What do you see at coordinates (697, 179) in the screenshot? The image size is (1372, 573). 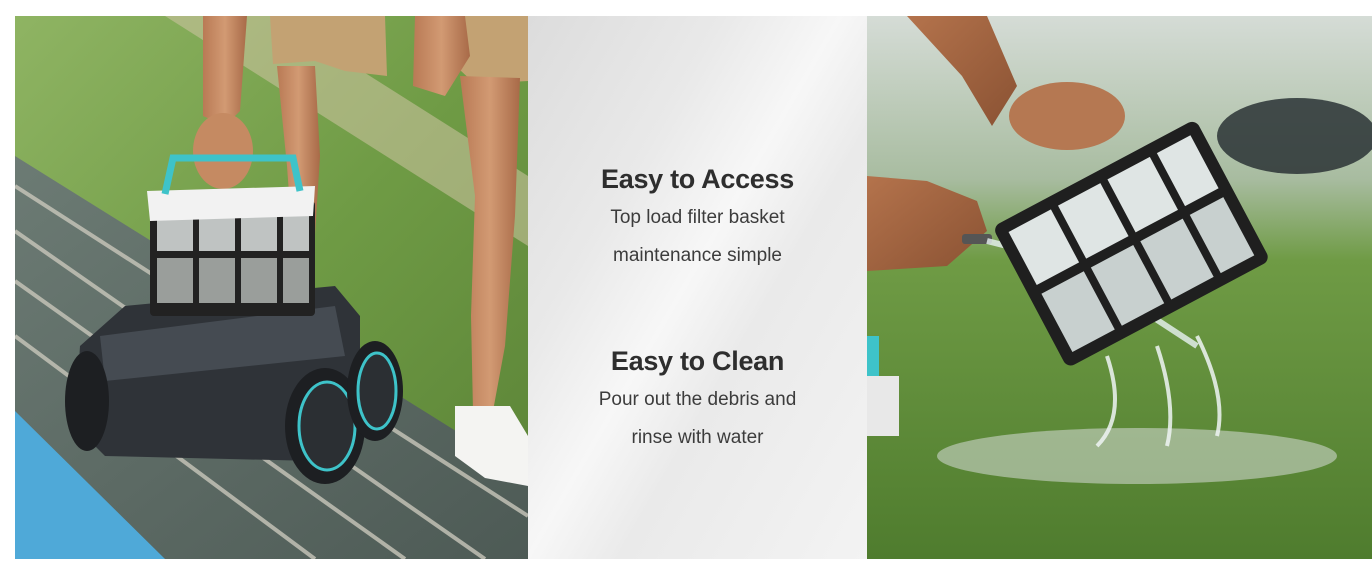 I see `feature-title: Easy to Access` at bounding box center [697, 179].